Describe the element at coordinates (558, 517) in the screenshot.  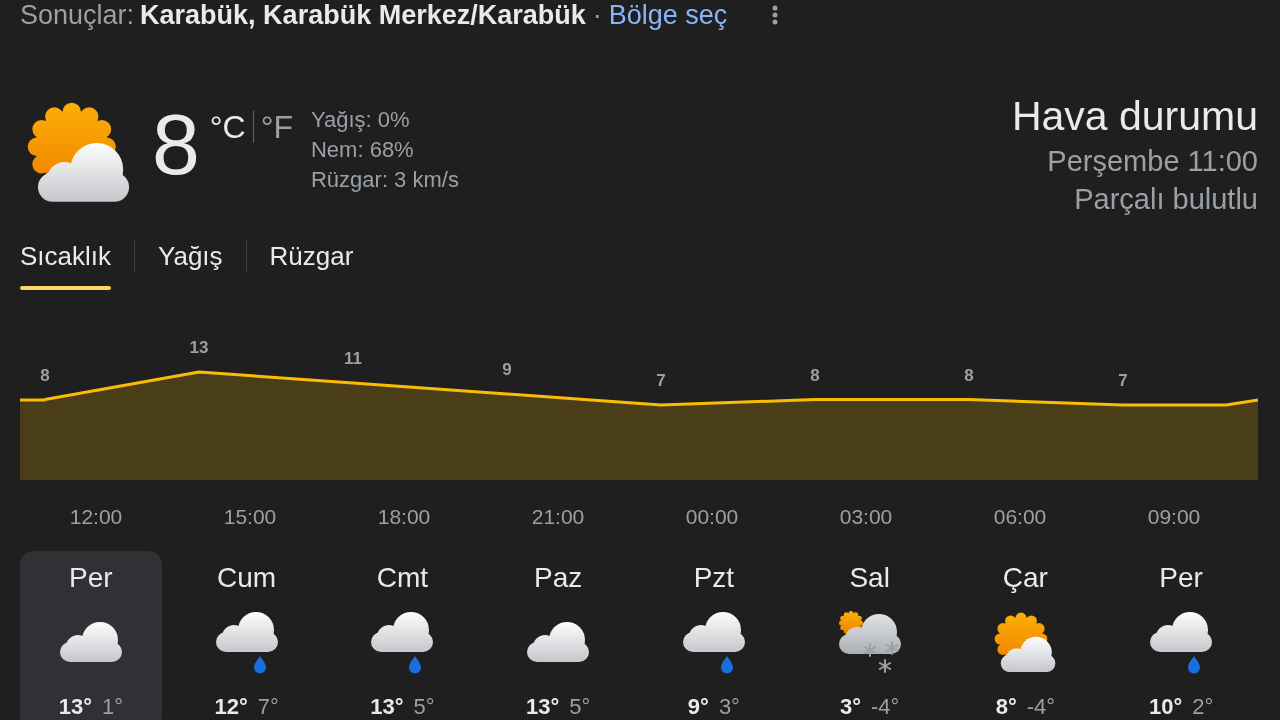
I see `time-label: 21:00` at that location.